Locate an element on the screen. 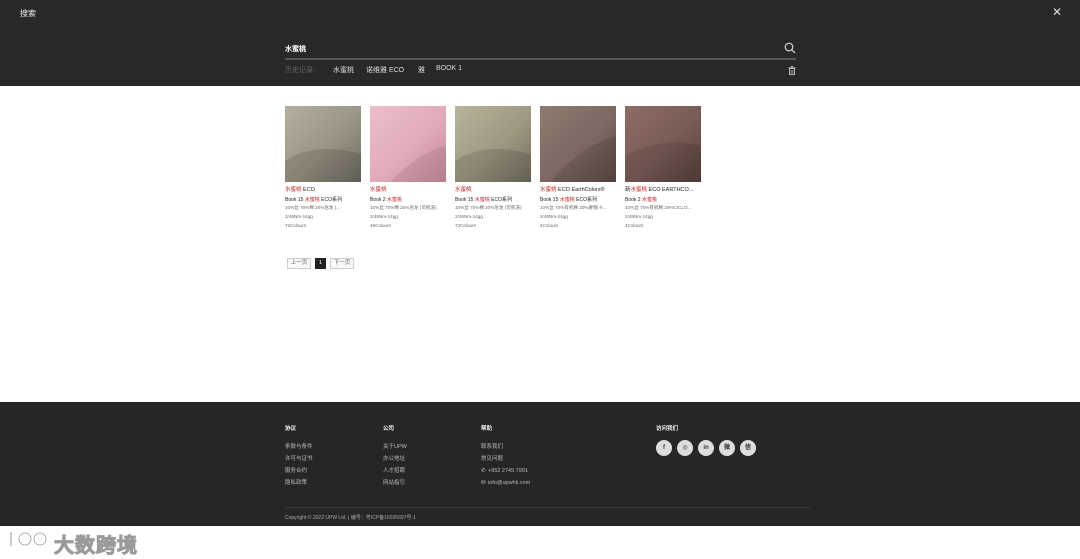  footer-column-agreements: 协议 条款与条件 许可与证书 服务合约 隐私政策 is located at coordinates (299, 456).